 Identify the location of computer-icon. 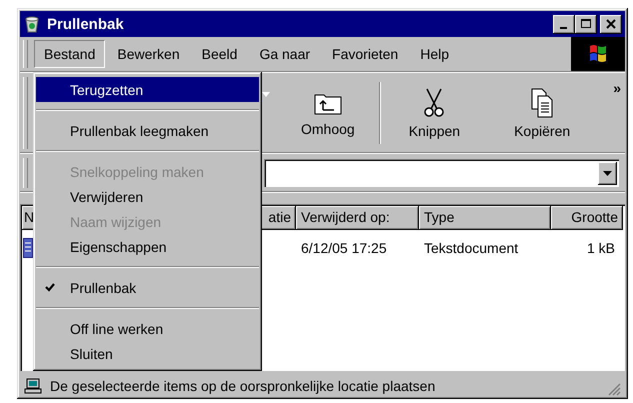
(33, 386).